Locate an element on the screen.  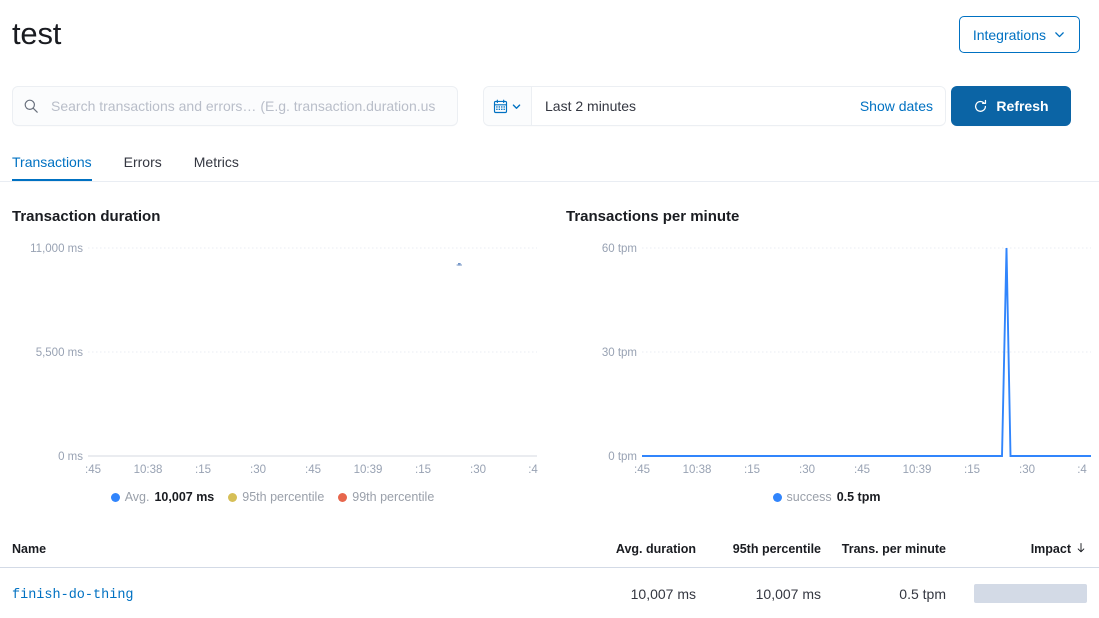
column-header-trans-per-minute: Trans. per minute is located at coordinates (883, 549).